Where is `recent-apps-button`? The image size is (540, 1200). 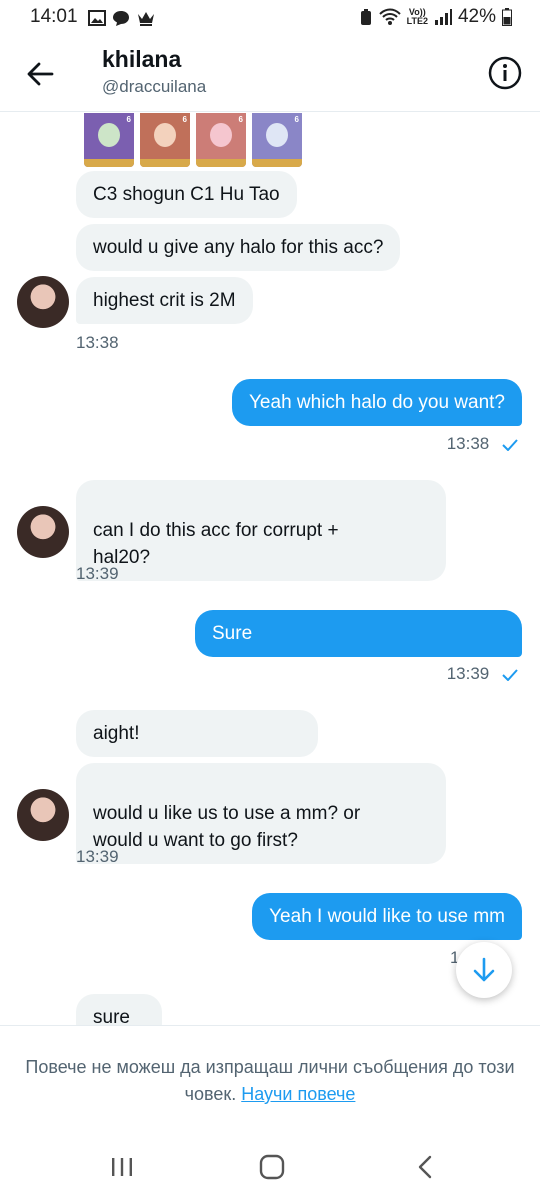
recent-apps-button is located at coordinates (122, 1167).